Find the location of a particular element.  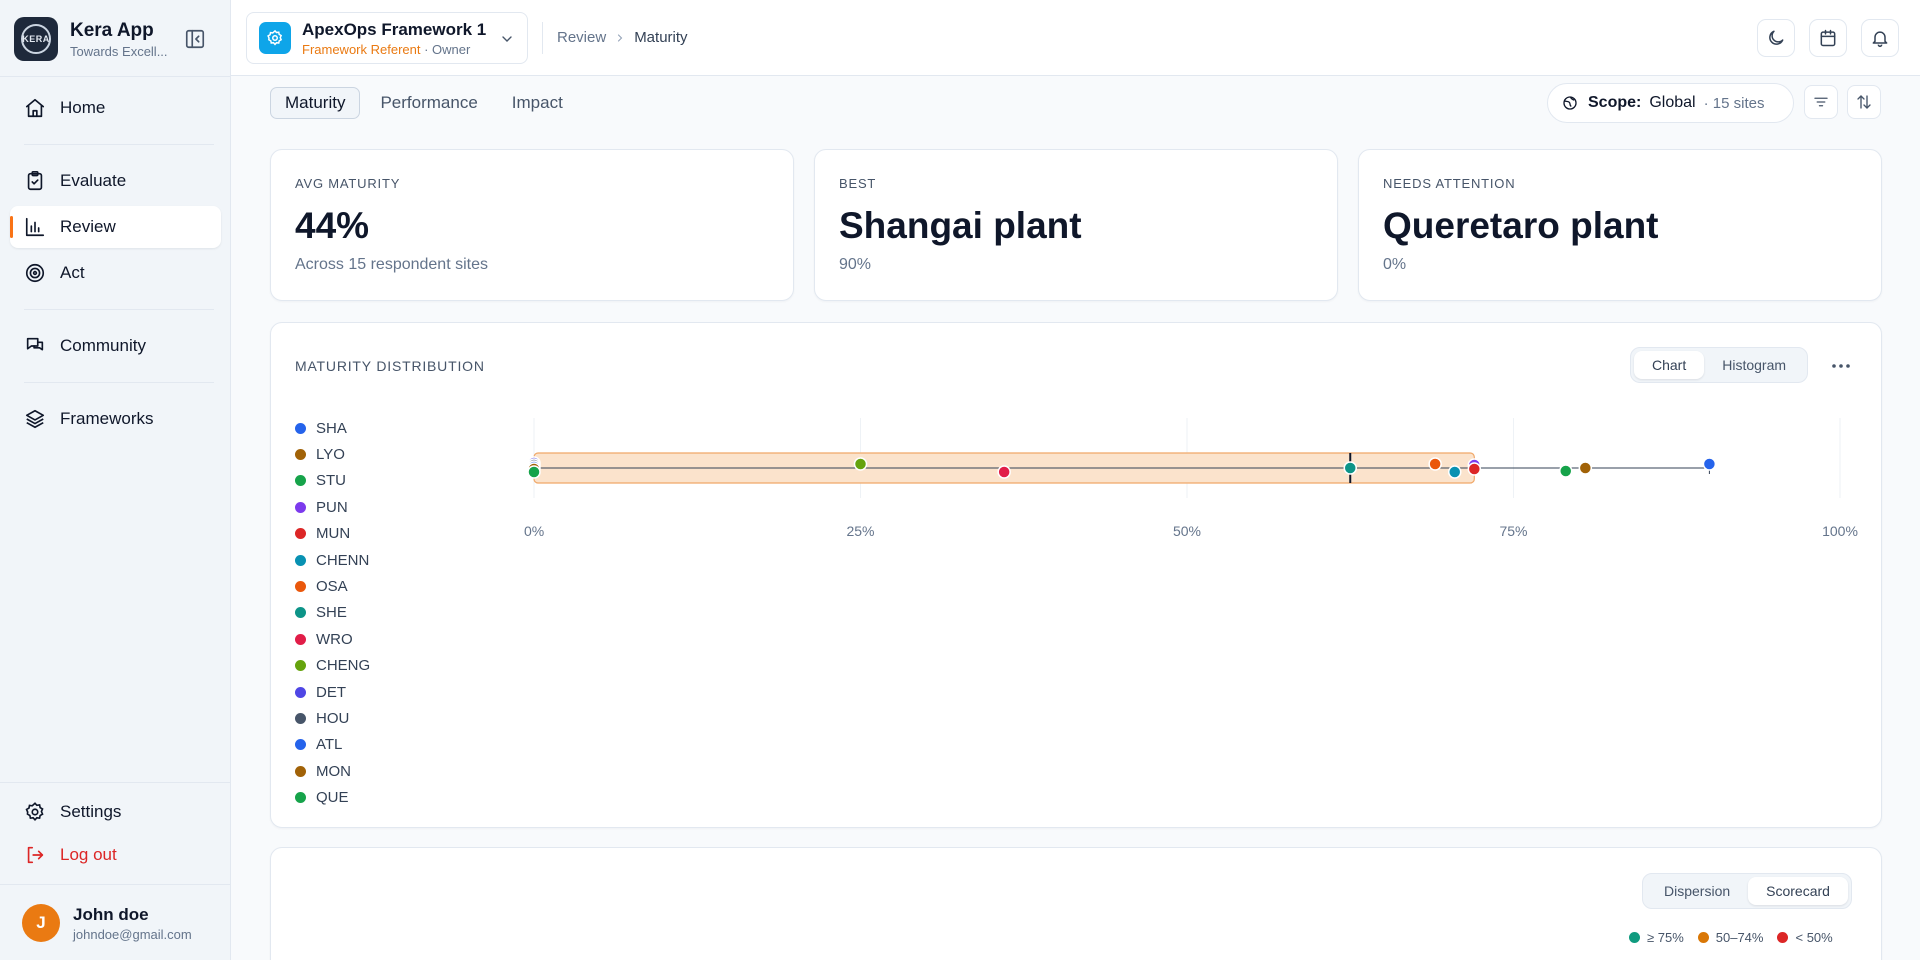

threshold-label: < 50% is located at coordinates (1814, 937).